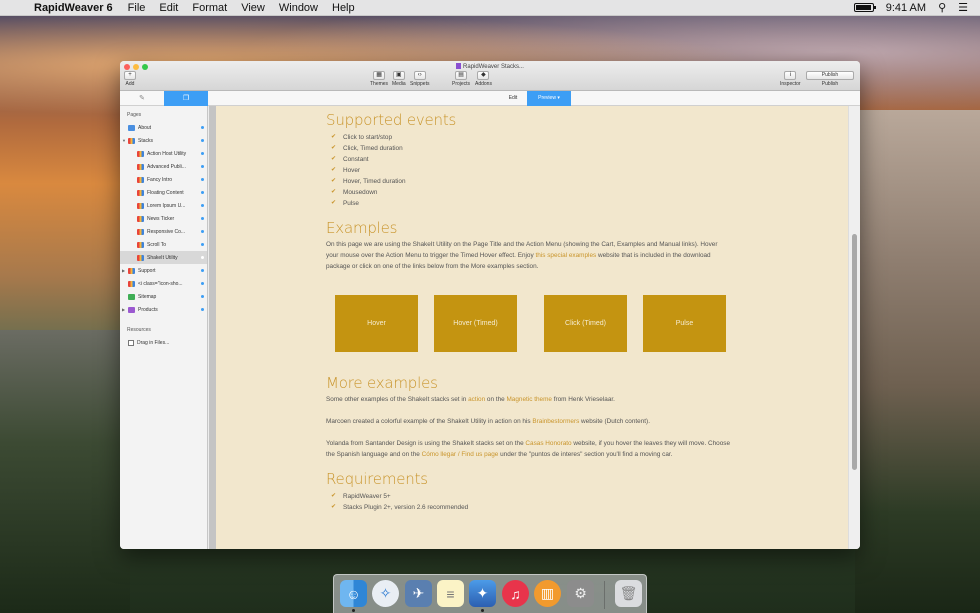  What do you see at coordinates (580, 593) in the screenshot?
I see `system-preferences-icon: ⚙` at bounding box center [580, 593].